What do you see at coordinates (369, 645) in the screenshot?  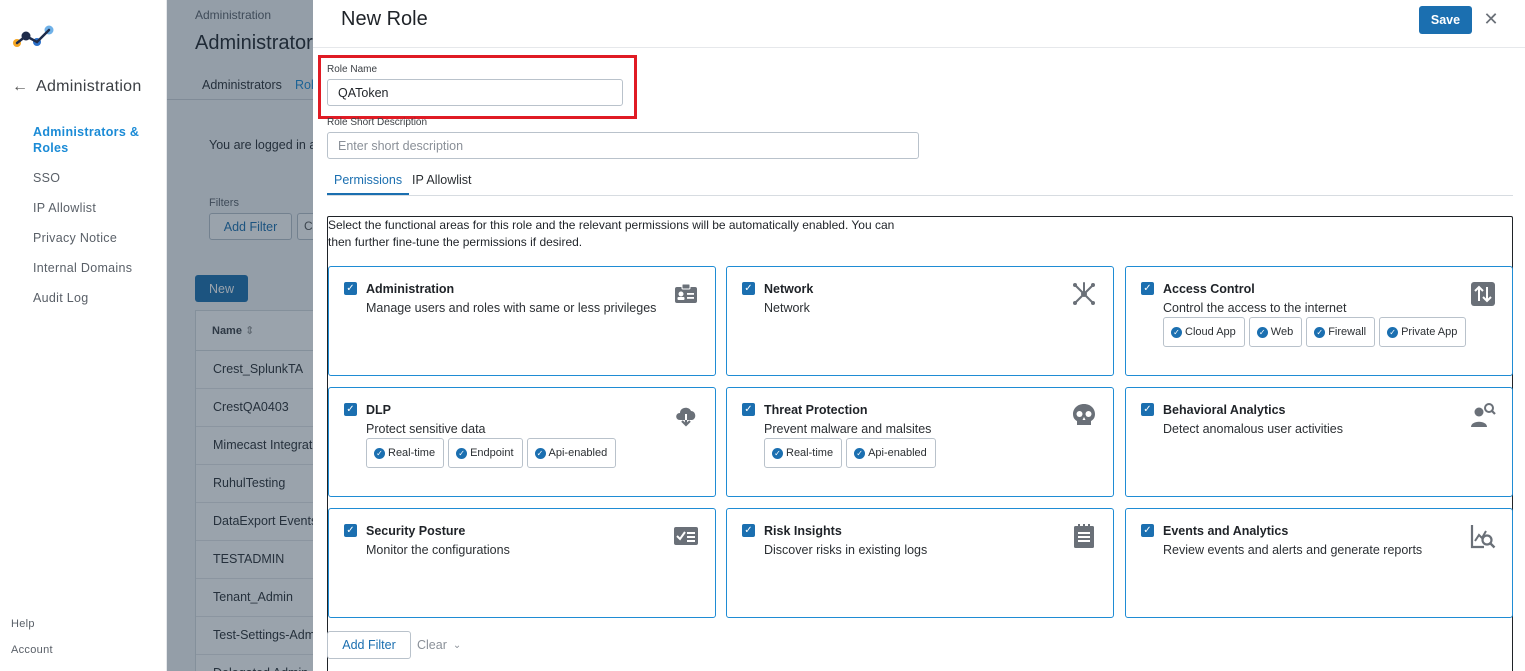 I see `add-filter-button: Add Filter` at bounding box center [369, 645].